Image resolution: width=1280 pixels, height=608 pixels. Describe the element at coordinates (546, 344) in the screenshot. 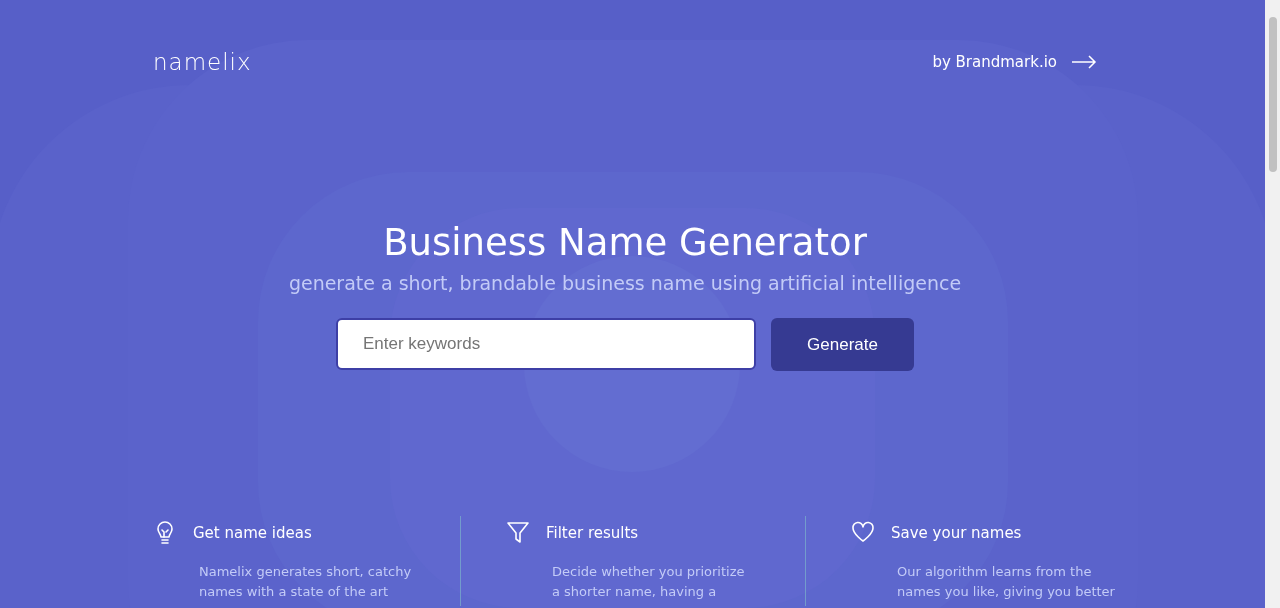

I see `keywords-field: Enter keywords` at that location.